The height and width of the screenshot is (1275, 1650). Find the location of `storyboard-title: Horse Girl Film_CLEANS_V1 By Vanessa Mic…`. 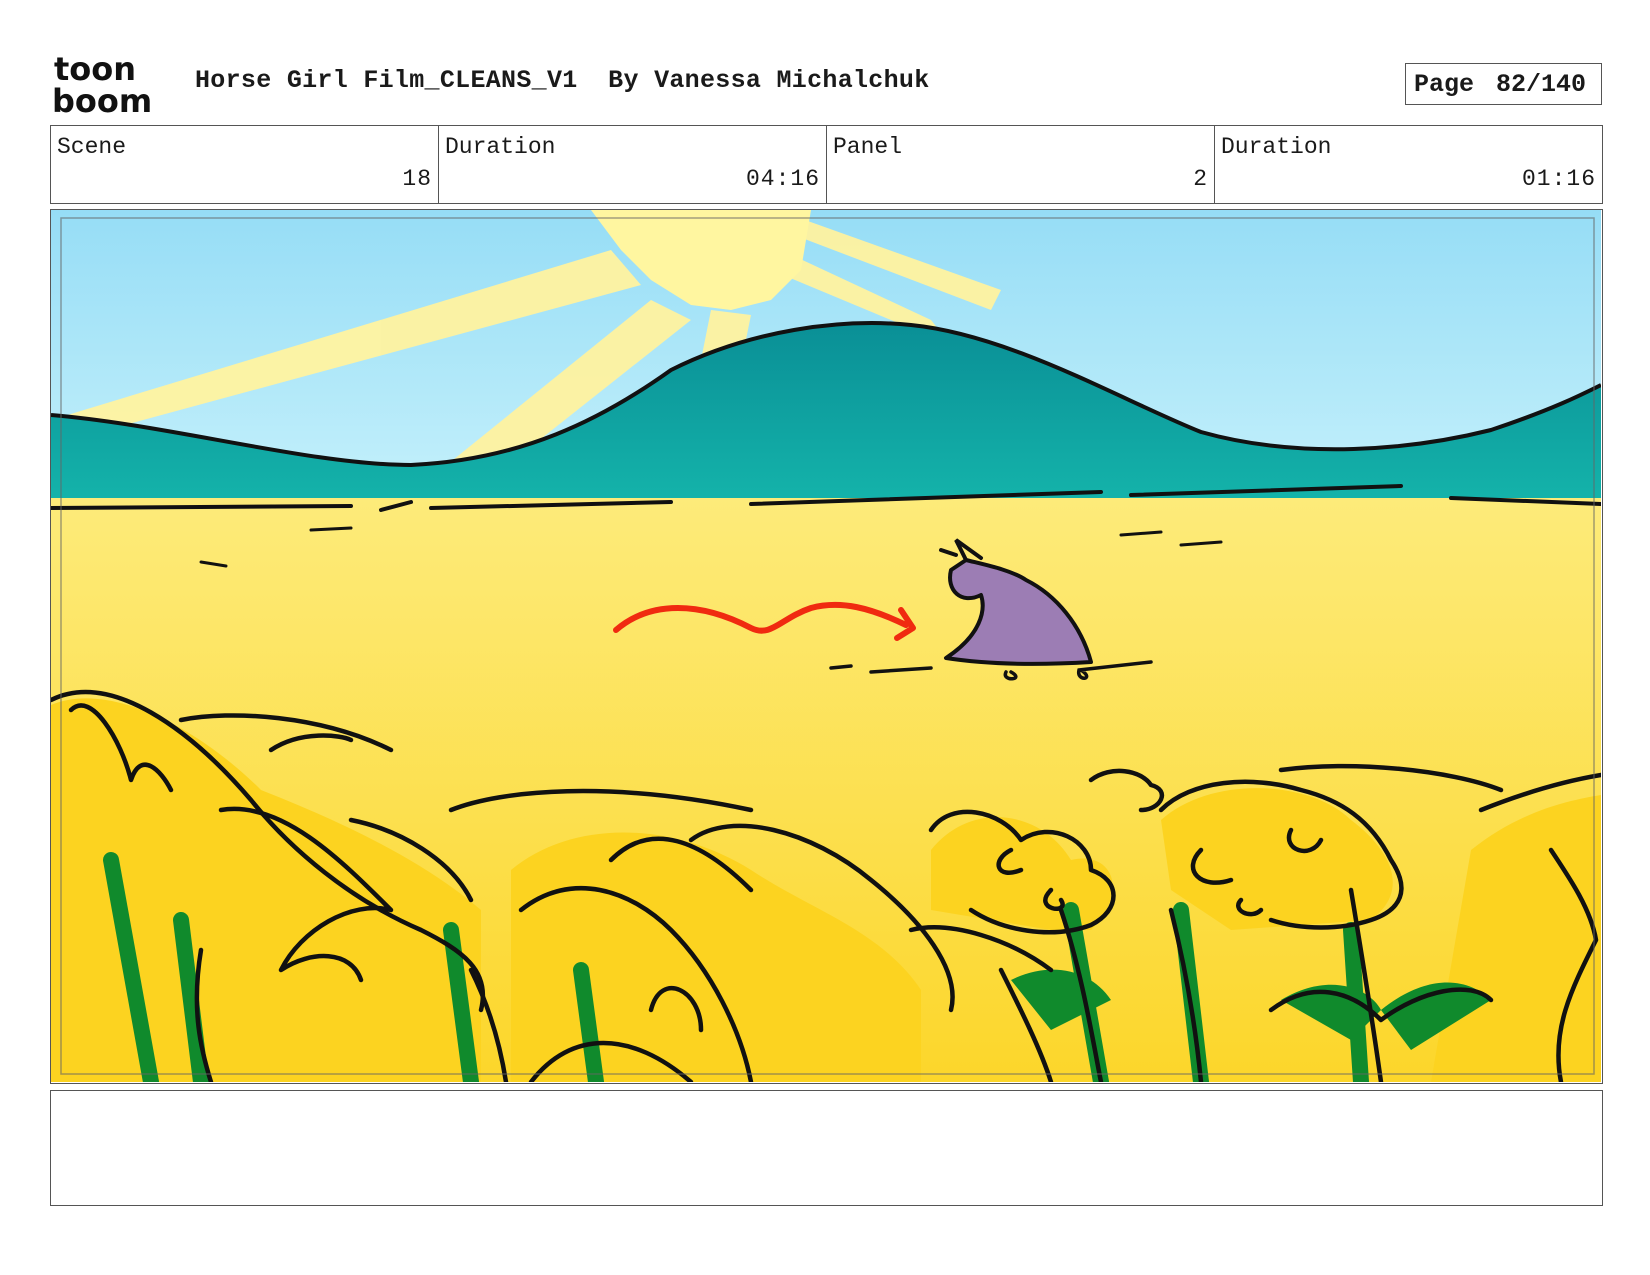

storyboard-title: Horse Girl Film_CLEANS_V1 By Vanessa Mic… is located at coordinates (562, 80).